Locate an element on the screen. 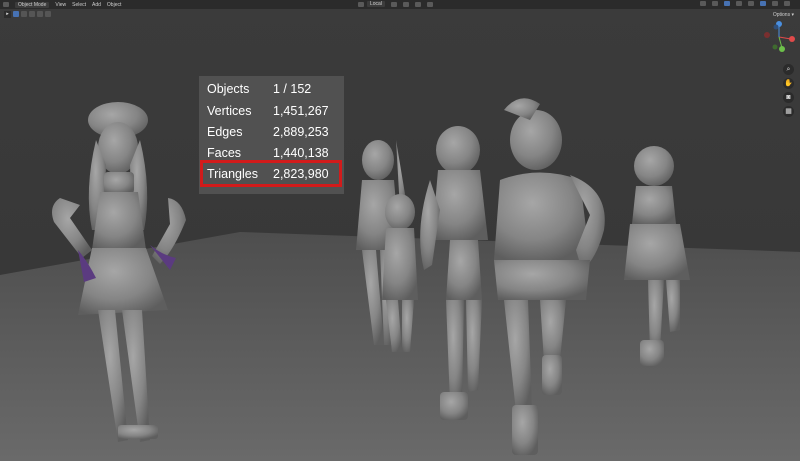  stat-vertices: Vertices 1,451,267 is located at coordinates (274, 111).